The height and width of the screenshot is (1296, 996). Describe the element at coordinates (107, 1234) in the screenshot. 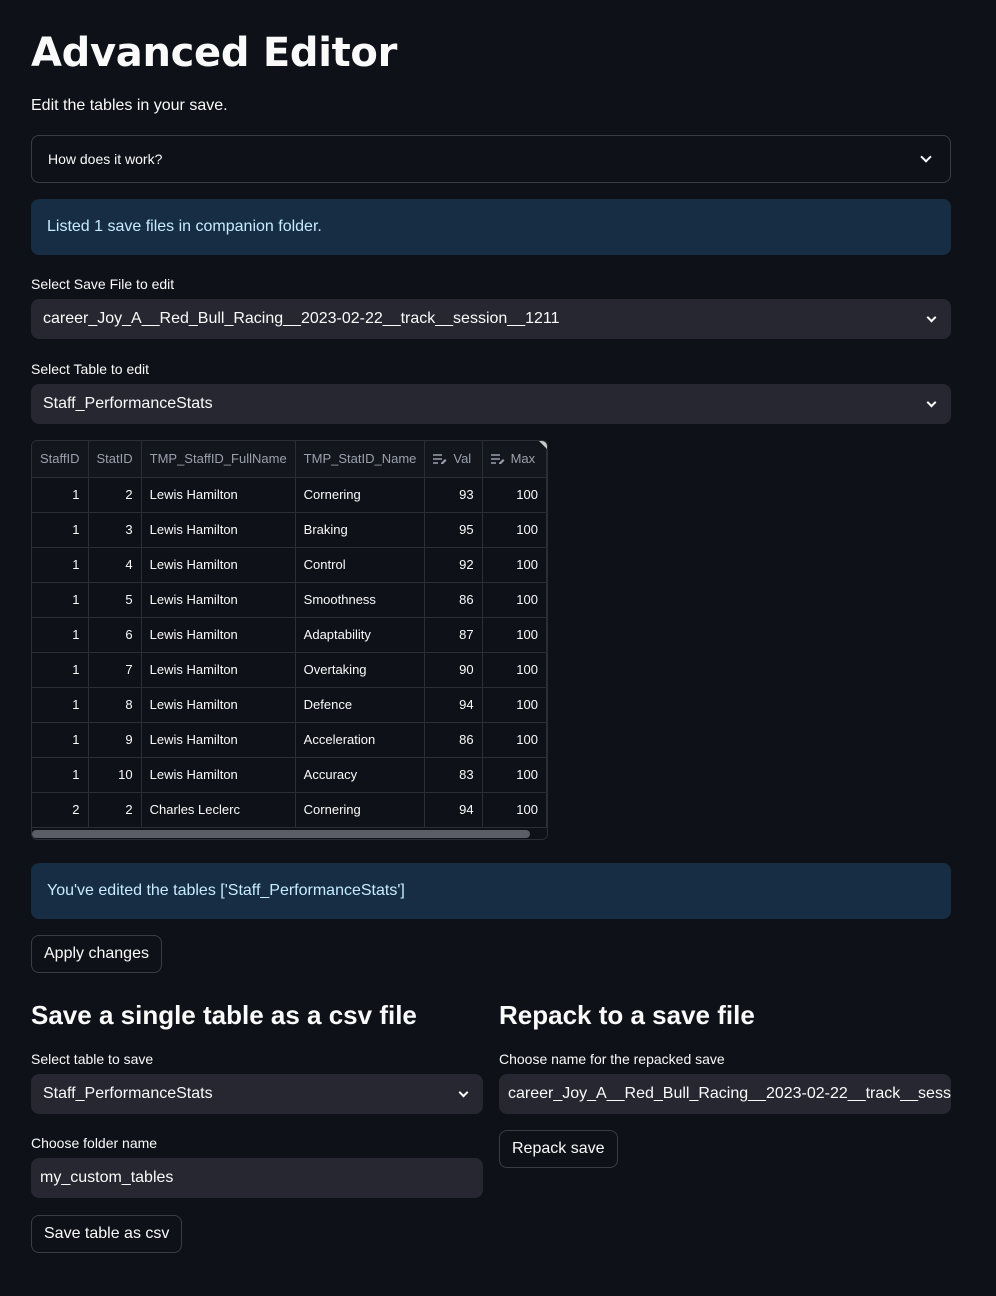

I see `save-csv-button: Save table as csv` at that location.